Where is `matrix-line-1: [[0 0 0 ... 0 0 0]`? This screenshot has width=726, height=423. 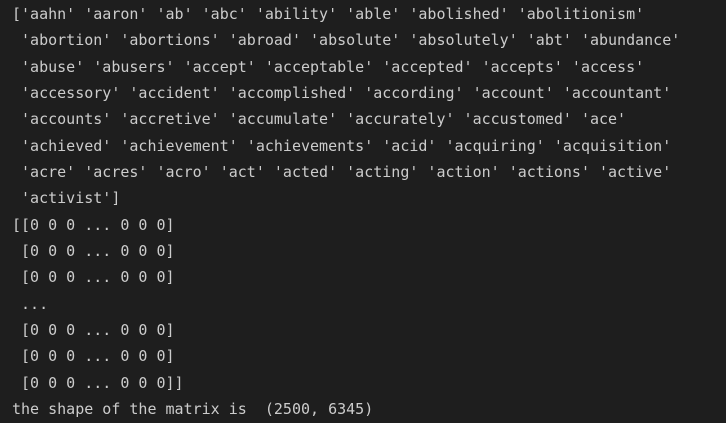
matrix-line-1: [[0 0 0 ... 0 0 0] is located at coordinates (93, 224).